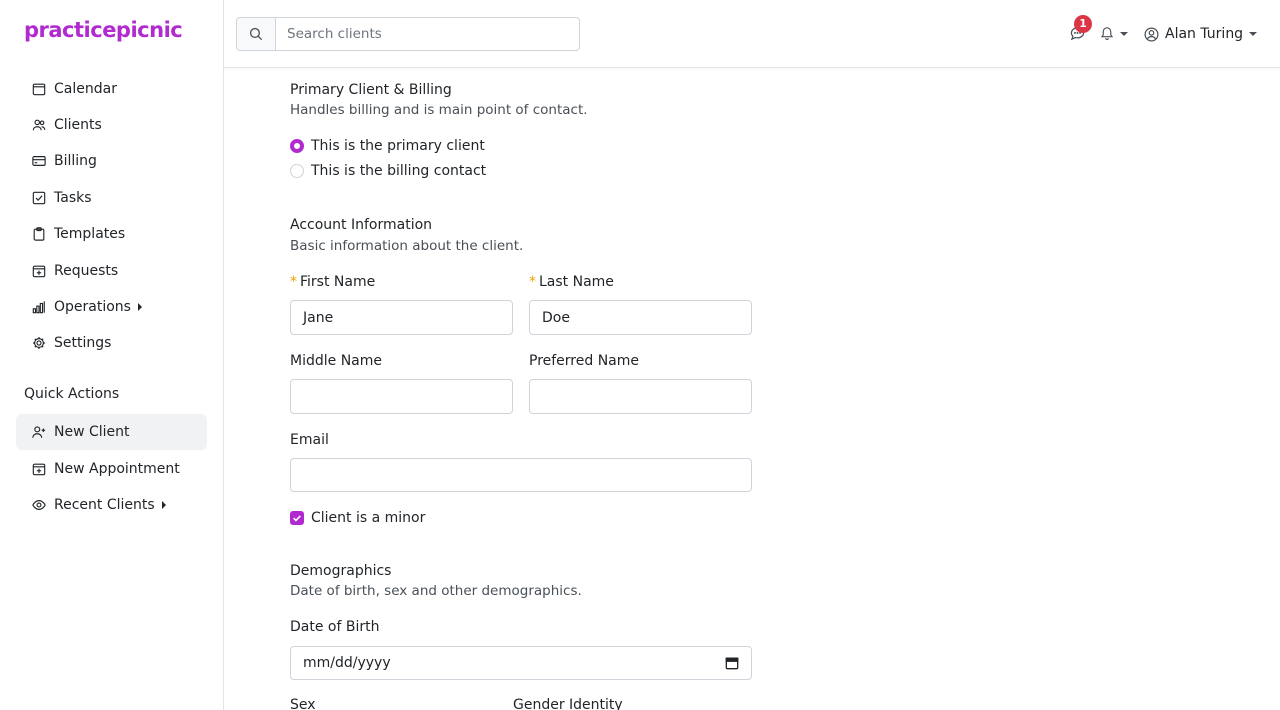 The width and height of the screenshot is (1280, 710). What do you see at coordinates (39, 343) in the screenshot?
I see `gear-icon` at bounding box center [39, 343].